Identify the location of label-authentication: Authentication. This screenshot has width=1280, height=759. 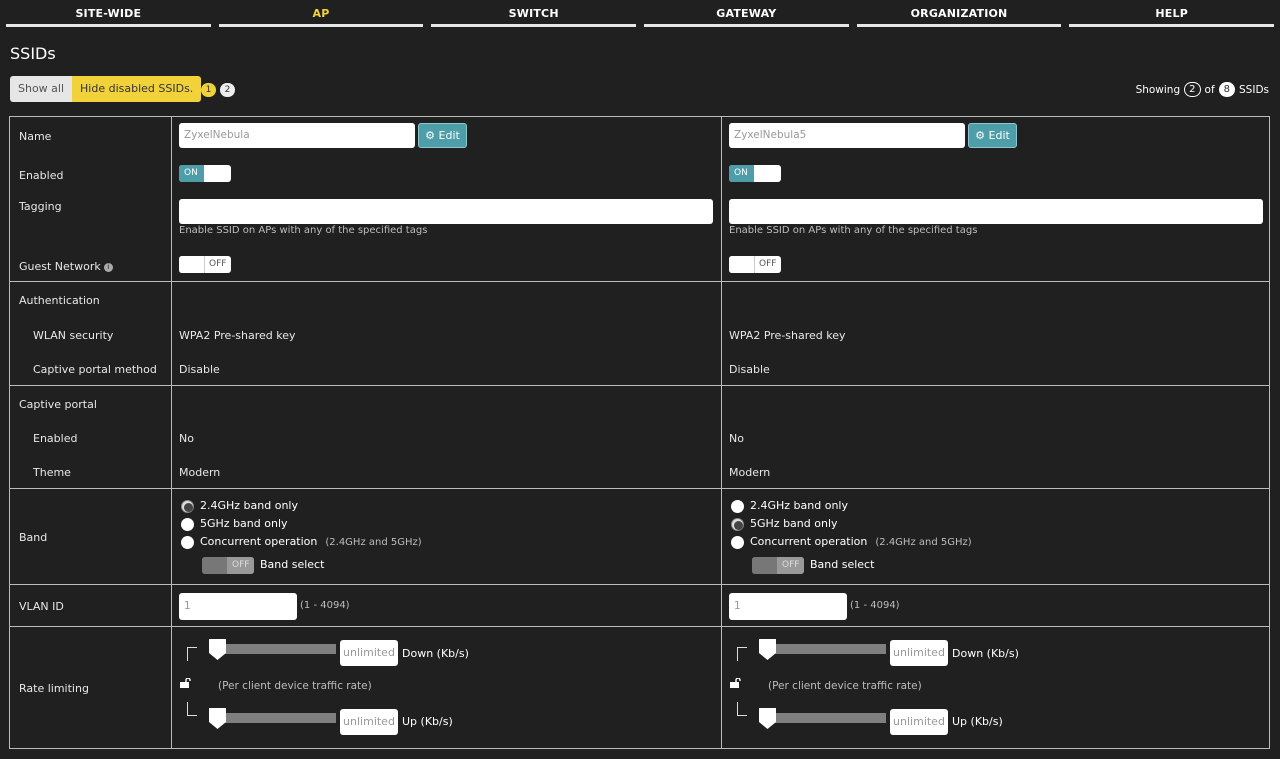
(59, 300).